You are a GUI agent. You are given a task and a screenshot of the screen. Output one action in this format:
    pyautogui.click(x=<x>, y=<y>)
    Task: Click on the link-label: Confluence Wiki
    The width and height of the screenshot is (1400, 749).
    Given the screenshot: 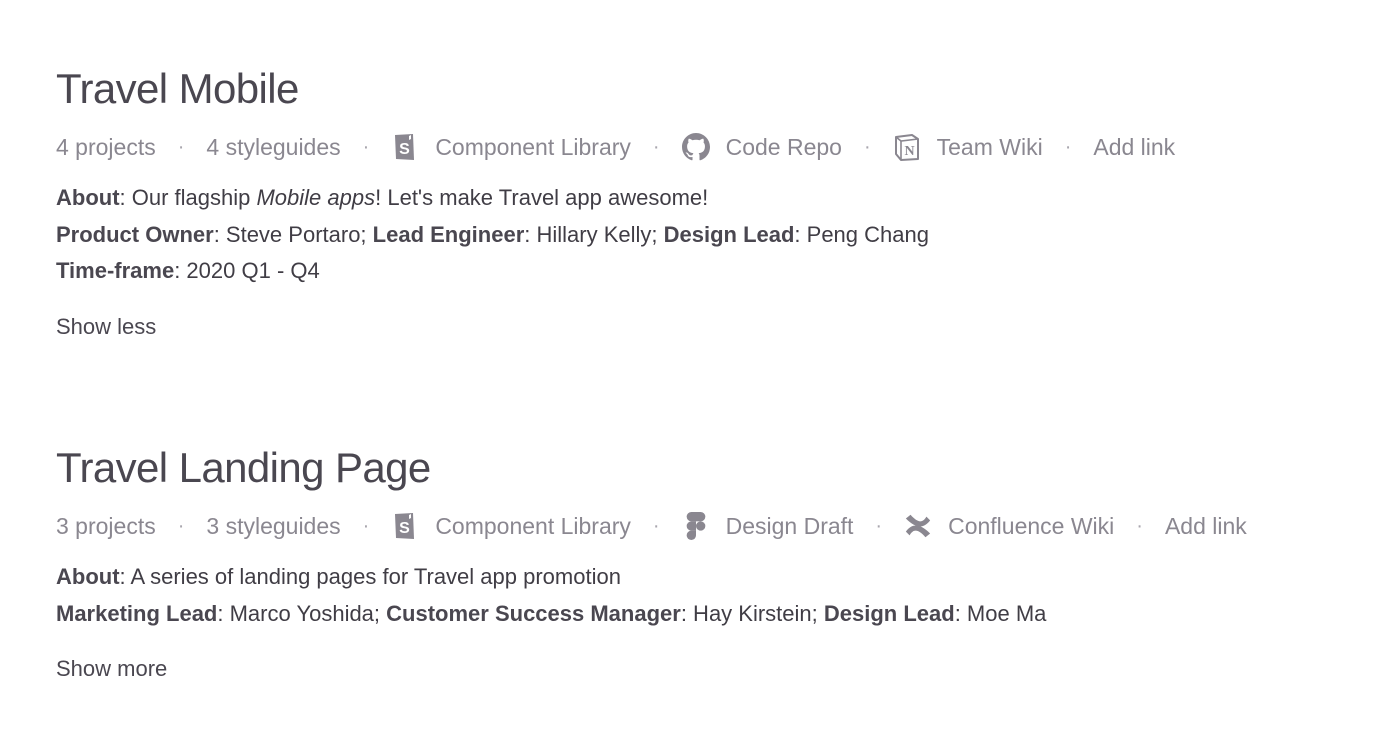 What is the action you would take?
    pyautogui.click(x=1031, y=525)
    